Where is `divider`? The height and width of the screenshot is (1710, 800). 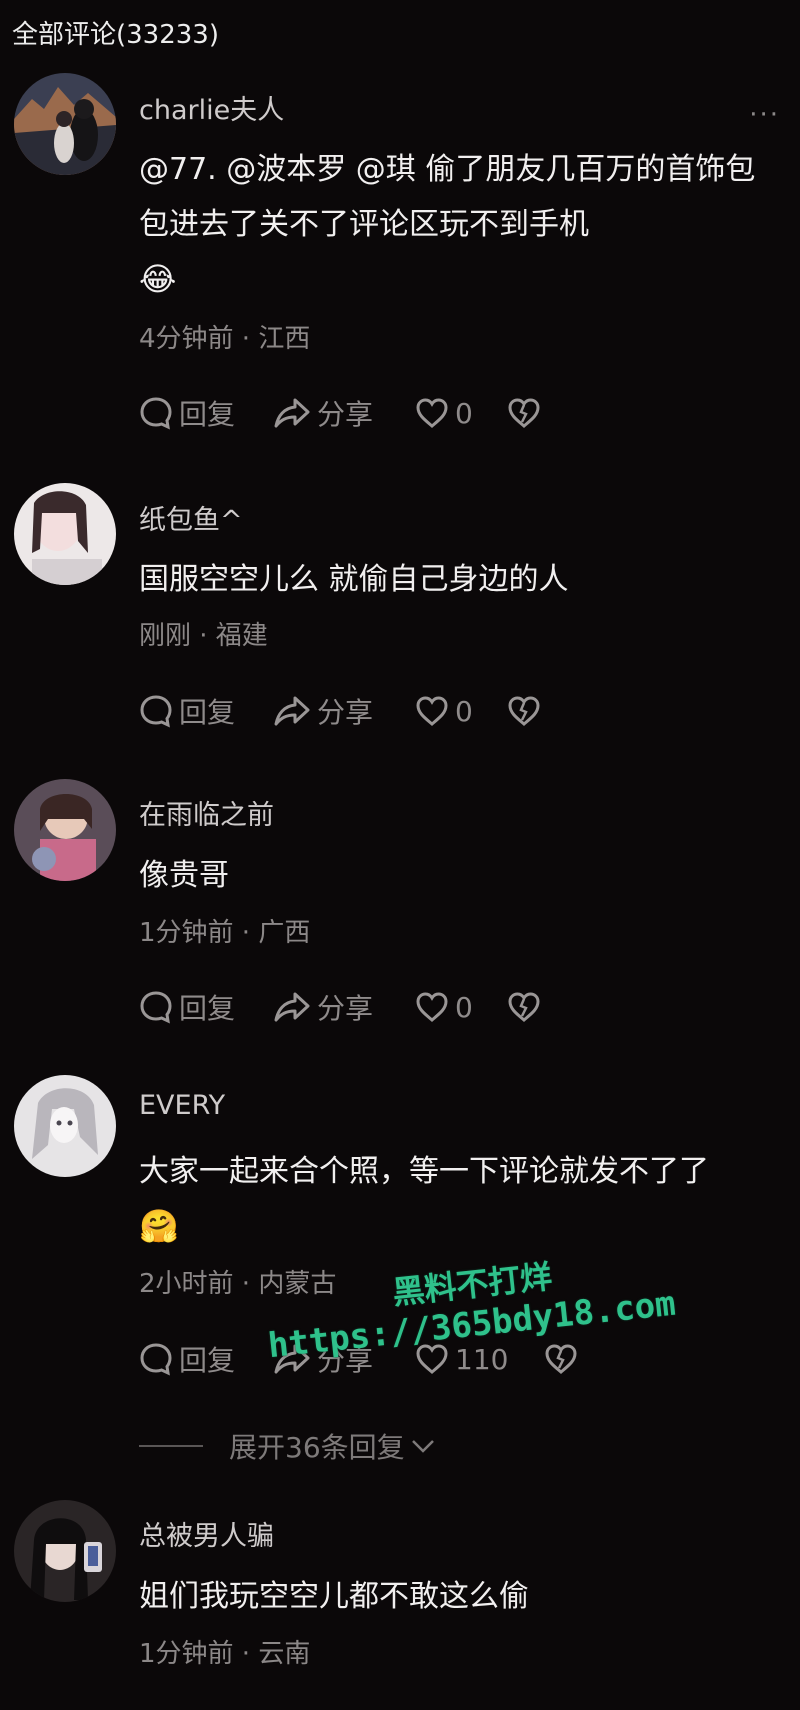 divider is located at coordinates (171, 1446).